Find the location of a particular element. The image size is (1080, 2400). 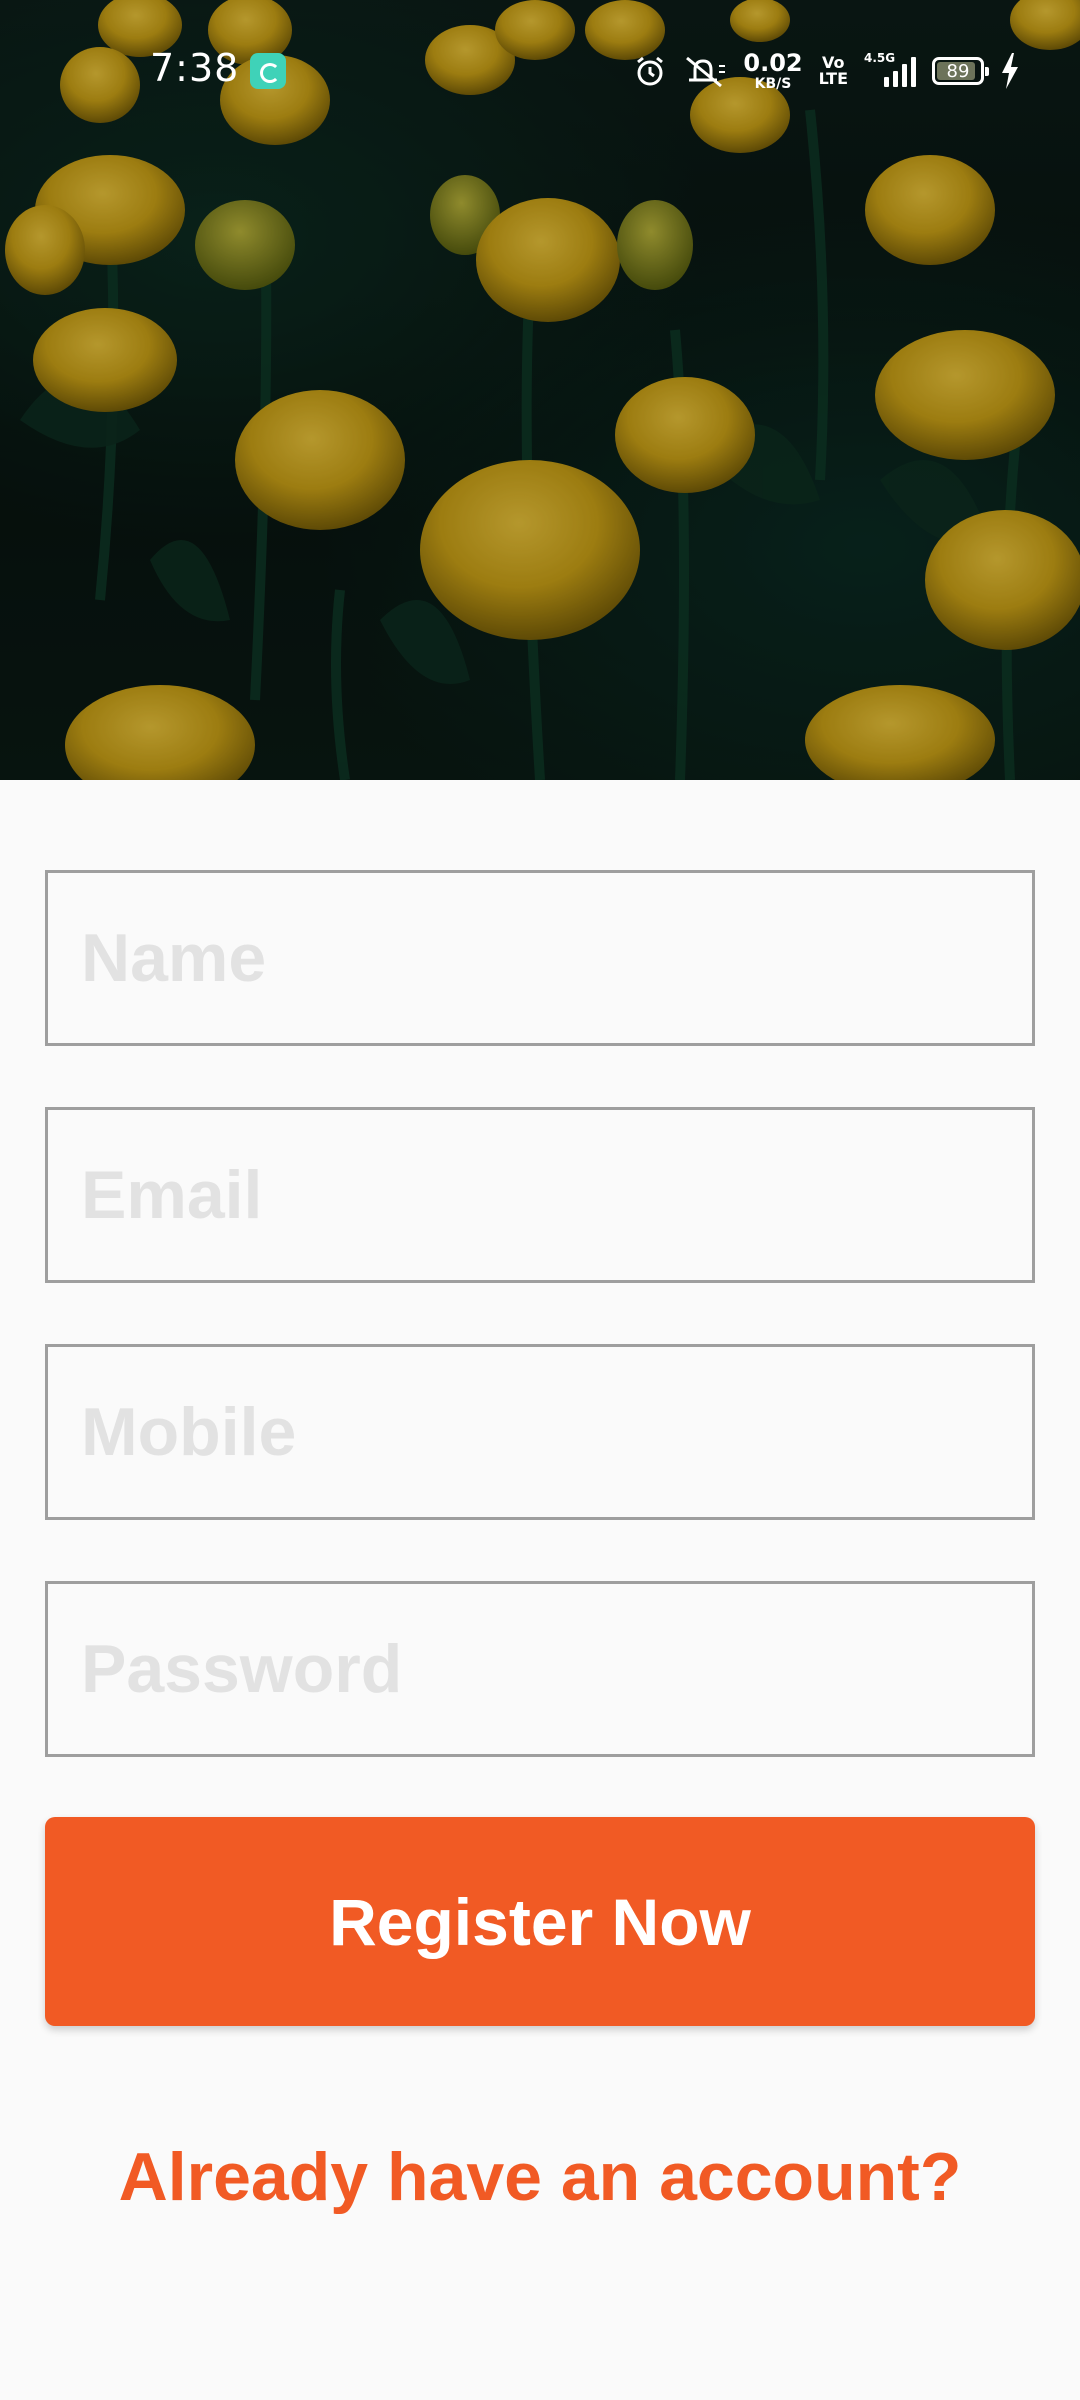

network-speed: 0.02 KB/S is located at coordinates (772, 71).